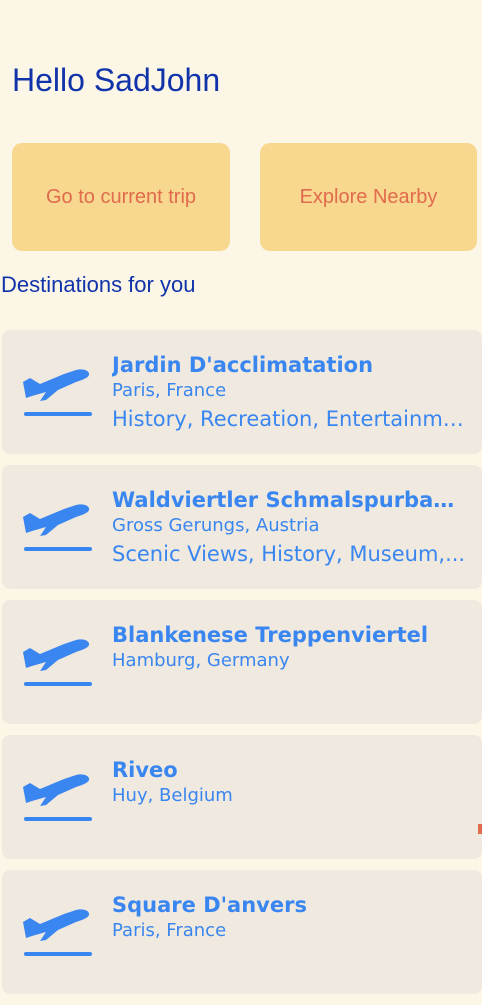 This screenshot has height=1005, width=482. Describe the element at coordinates (98, 284) in the screenshot. I see `section-title: Destinations for you` at that location.